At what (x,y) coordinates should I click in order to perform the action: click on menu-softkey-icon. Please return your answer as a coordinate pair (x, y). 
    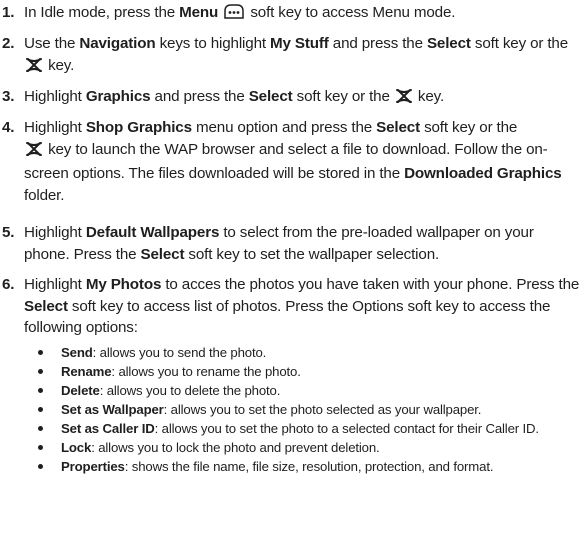
    Looking at the image, I should click on (234, 15).